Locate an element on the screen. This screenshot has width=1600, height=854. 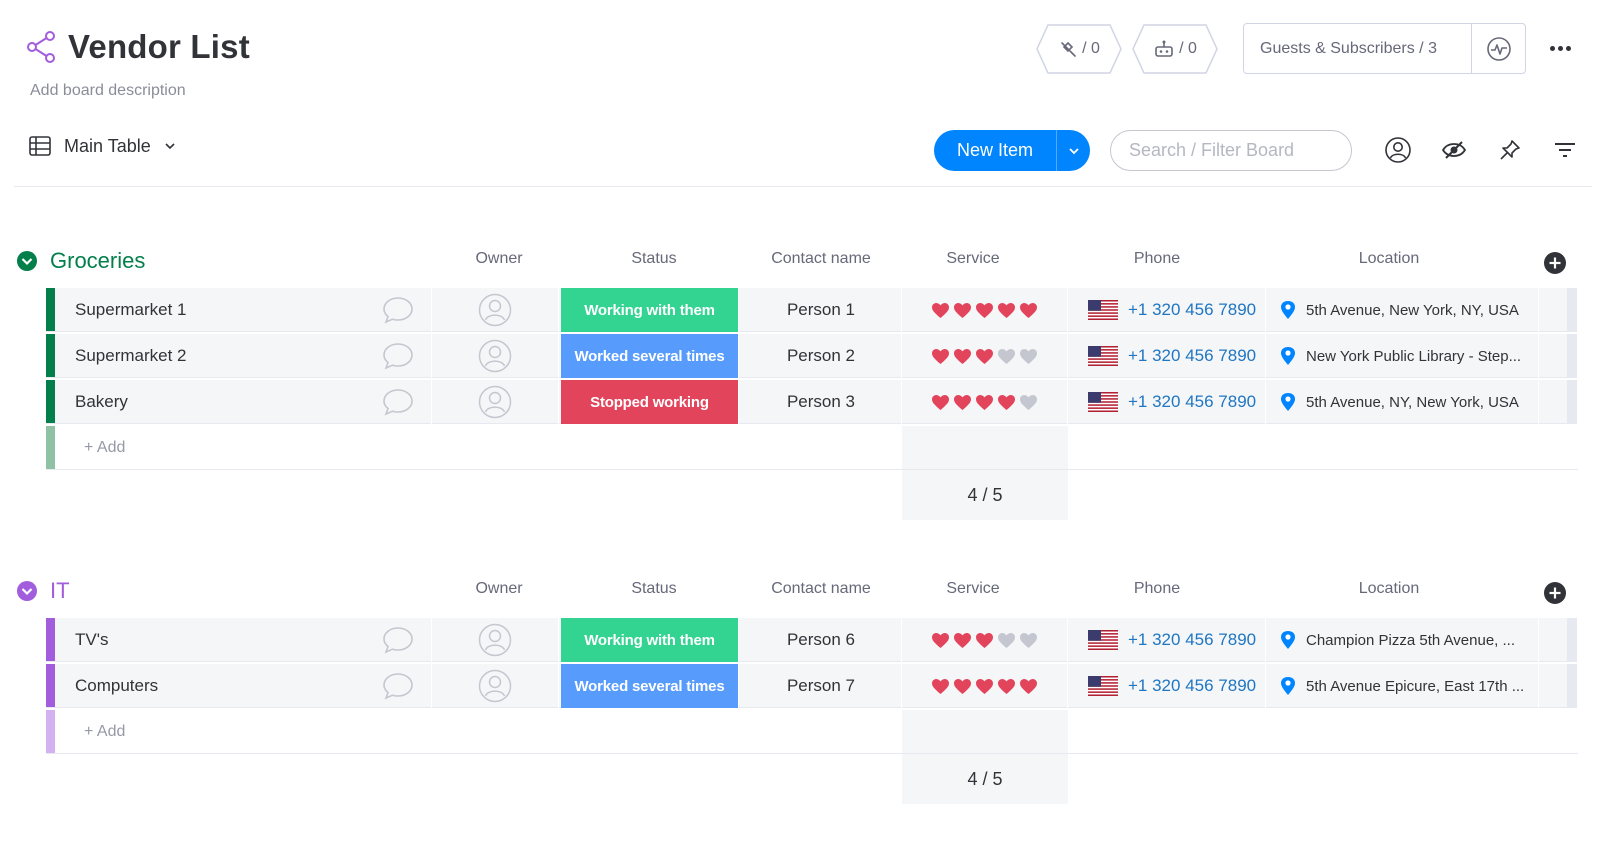
group-header: Groceries is located at coordinates (80, 261).